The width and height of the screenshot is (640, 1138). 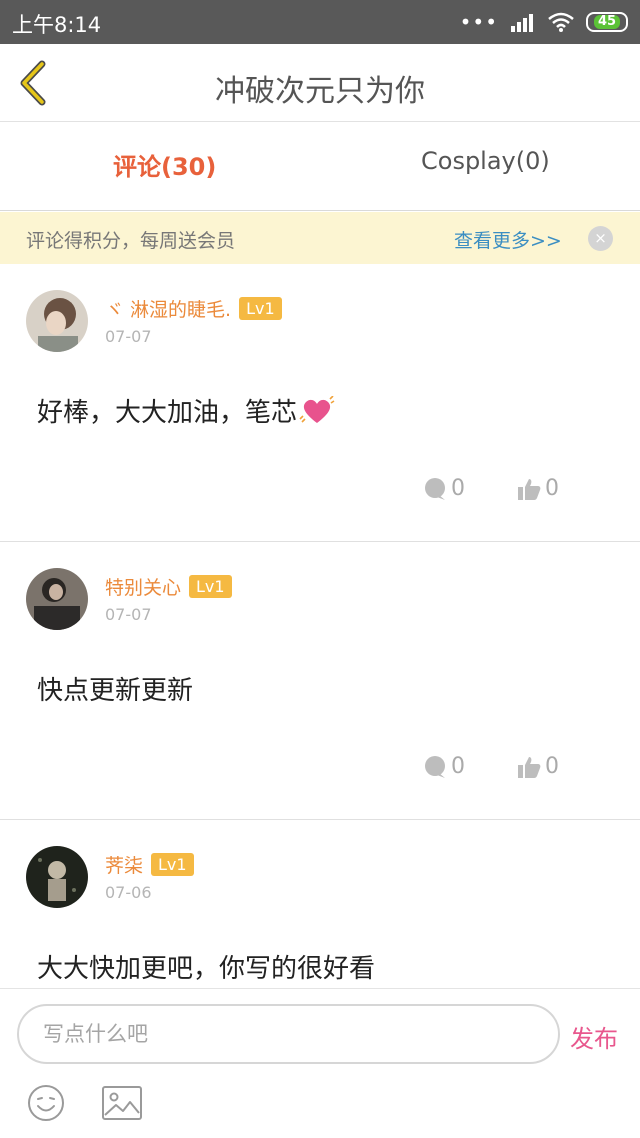 What do you see at coordinates (168, 308) in the screenshot?
I see `username: ヾ 淋湿的睫毛.` at bounding box center [168, 308].